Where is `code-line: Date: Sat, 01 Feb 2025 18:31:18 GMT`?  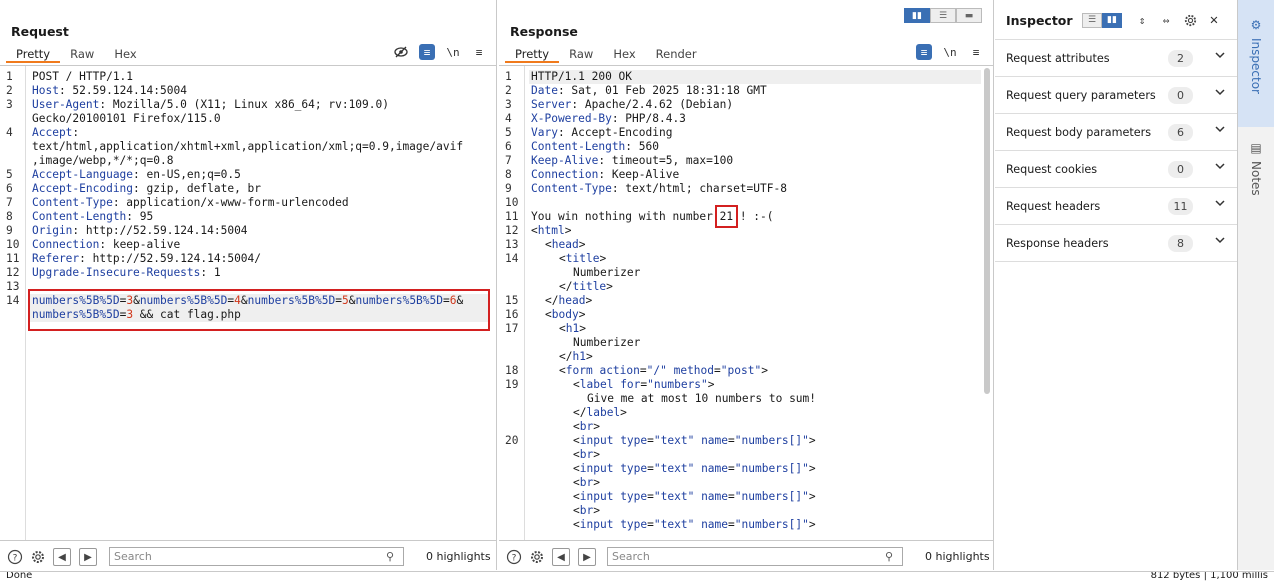 code-line: Date: Sat, 01 Feb 2025 18:31:18 GMT is located at coordinates (759, 91).